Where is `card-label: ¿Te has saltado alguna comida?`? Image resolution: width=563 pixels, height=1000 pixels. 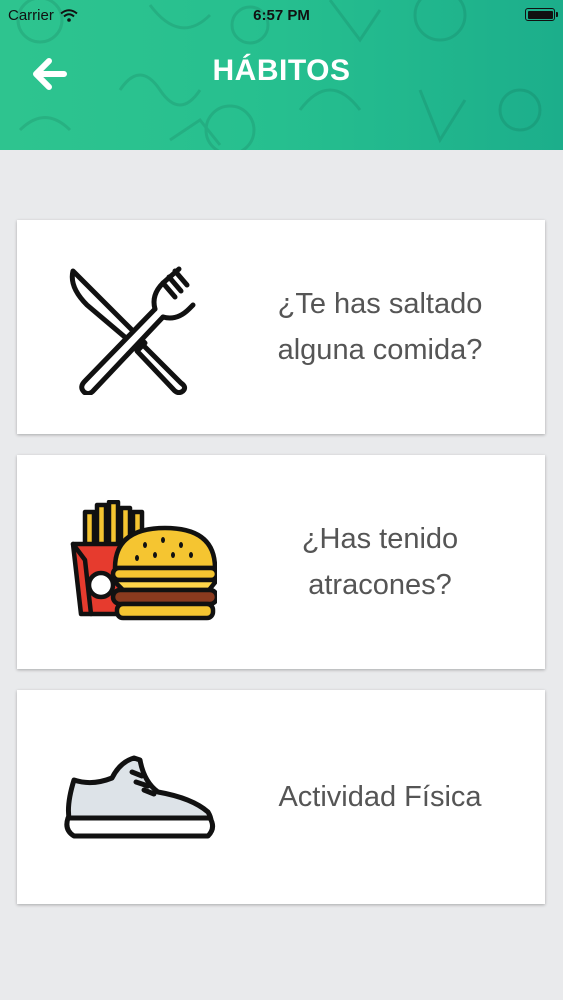 card-label: ¿Te has saltado alguna comida? is located at coordinates (380, 326).